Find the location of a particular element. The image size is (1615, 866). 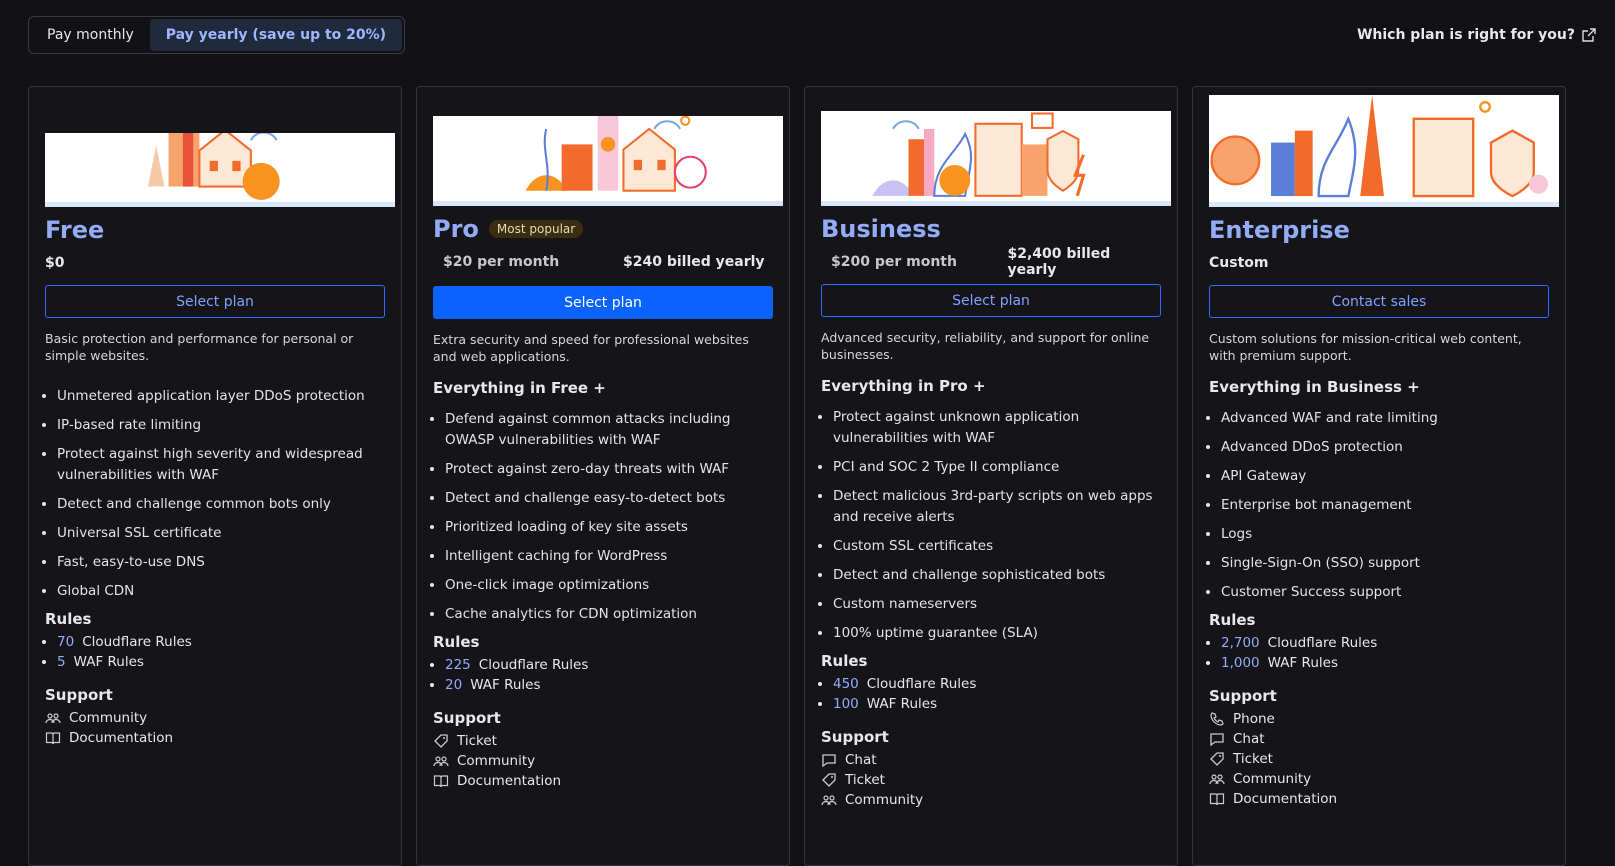

support-list: Phone Chat Ticket Community Documentation is located at coordinates (1379, 759).